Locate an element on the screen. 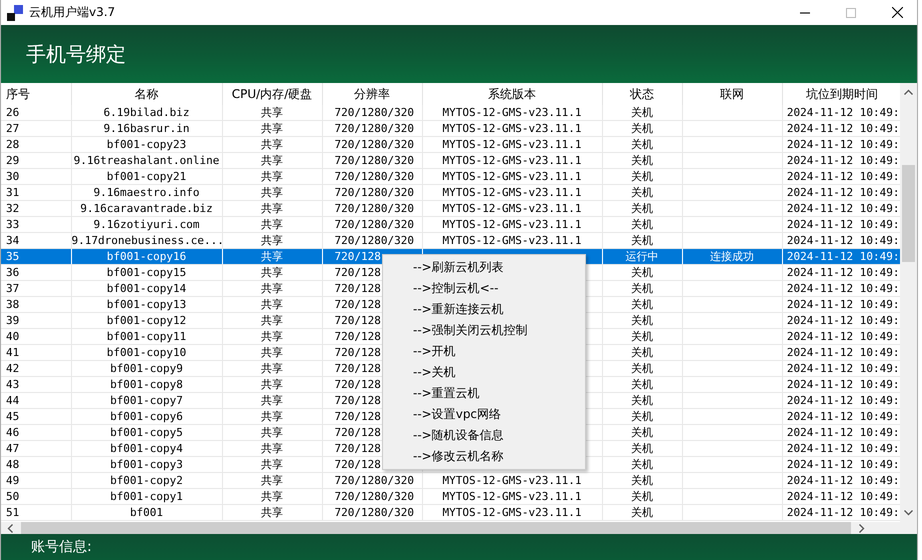  menu-item: -->重置云机 is located at coordinates (484, 393).